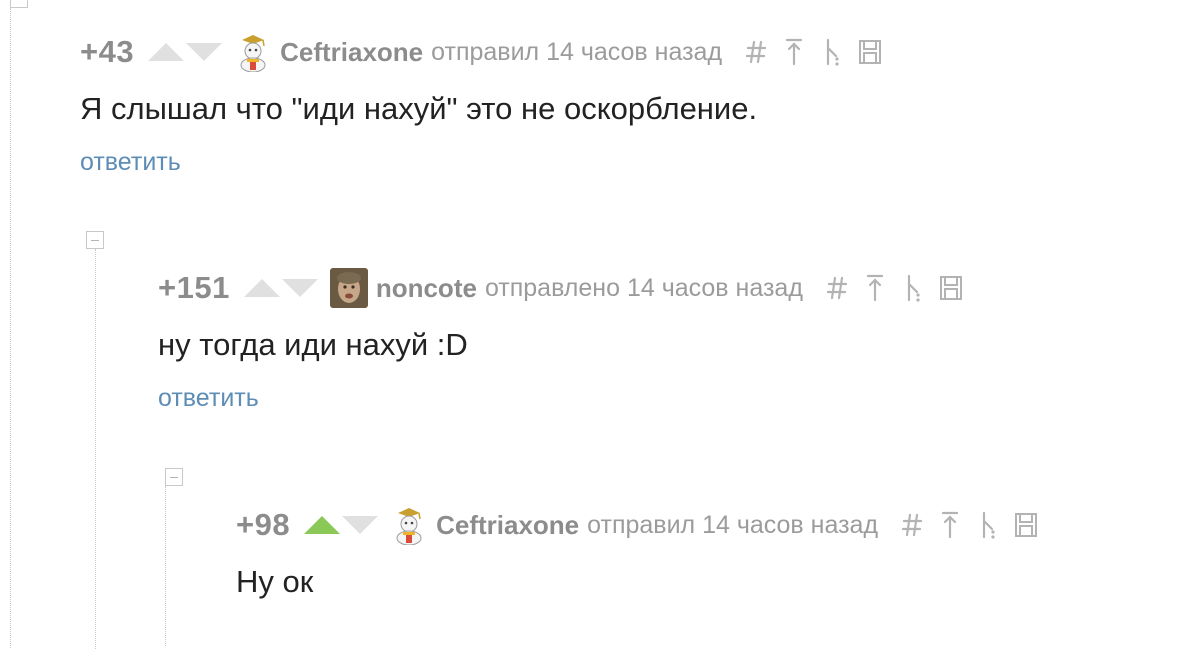  What do you see at coordinates (107, 51) in the screenshot?
I see `comment-rating: +43` at bounding box center [107, 51].